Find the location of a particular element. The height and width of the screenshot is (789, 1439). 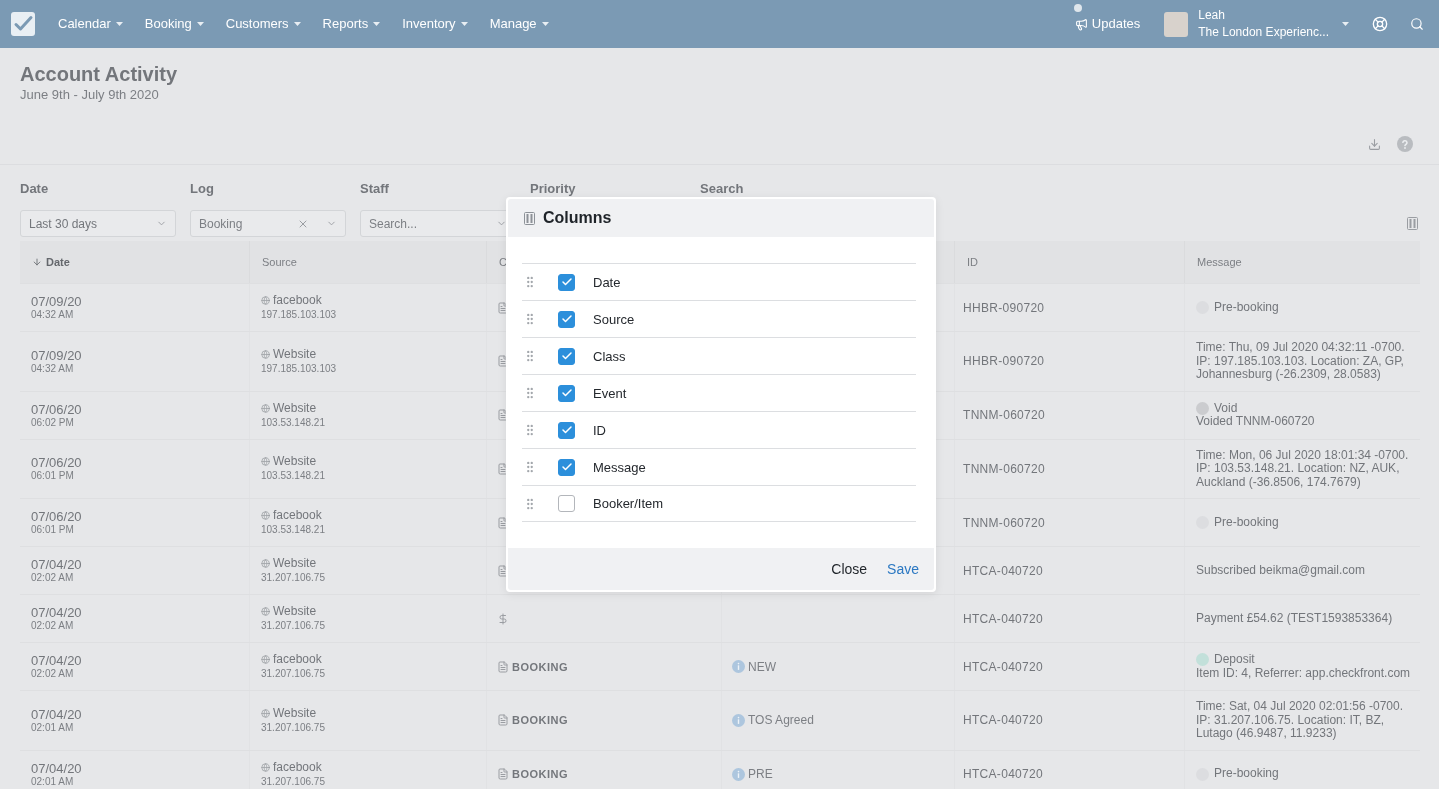

status-label: Pre-booking is located at coordinates (1246, 522).